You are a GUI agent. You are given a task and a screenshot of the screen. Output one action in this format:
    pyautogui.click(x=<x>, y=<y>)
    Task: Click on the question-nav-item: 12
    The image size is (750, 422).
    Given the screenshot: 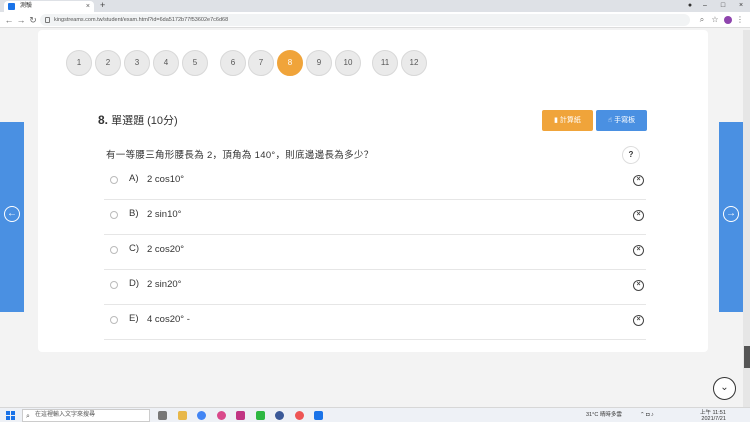 What is the action you would take?
    pyautogui.click(x=414, y=63)
    